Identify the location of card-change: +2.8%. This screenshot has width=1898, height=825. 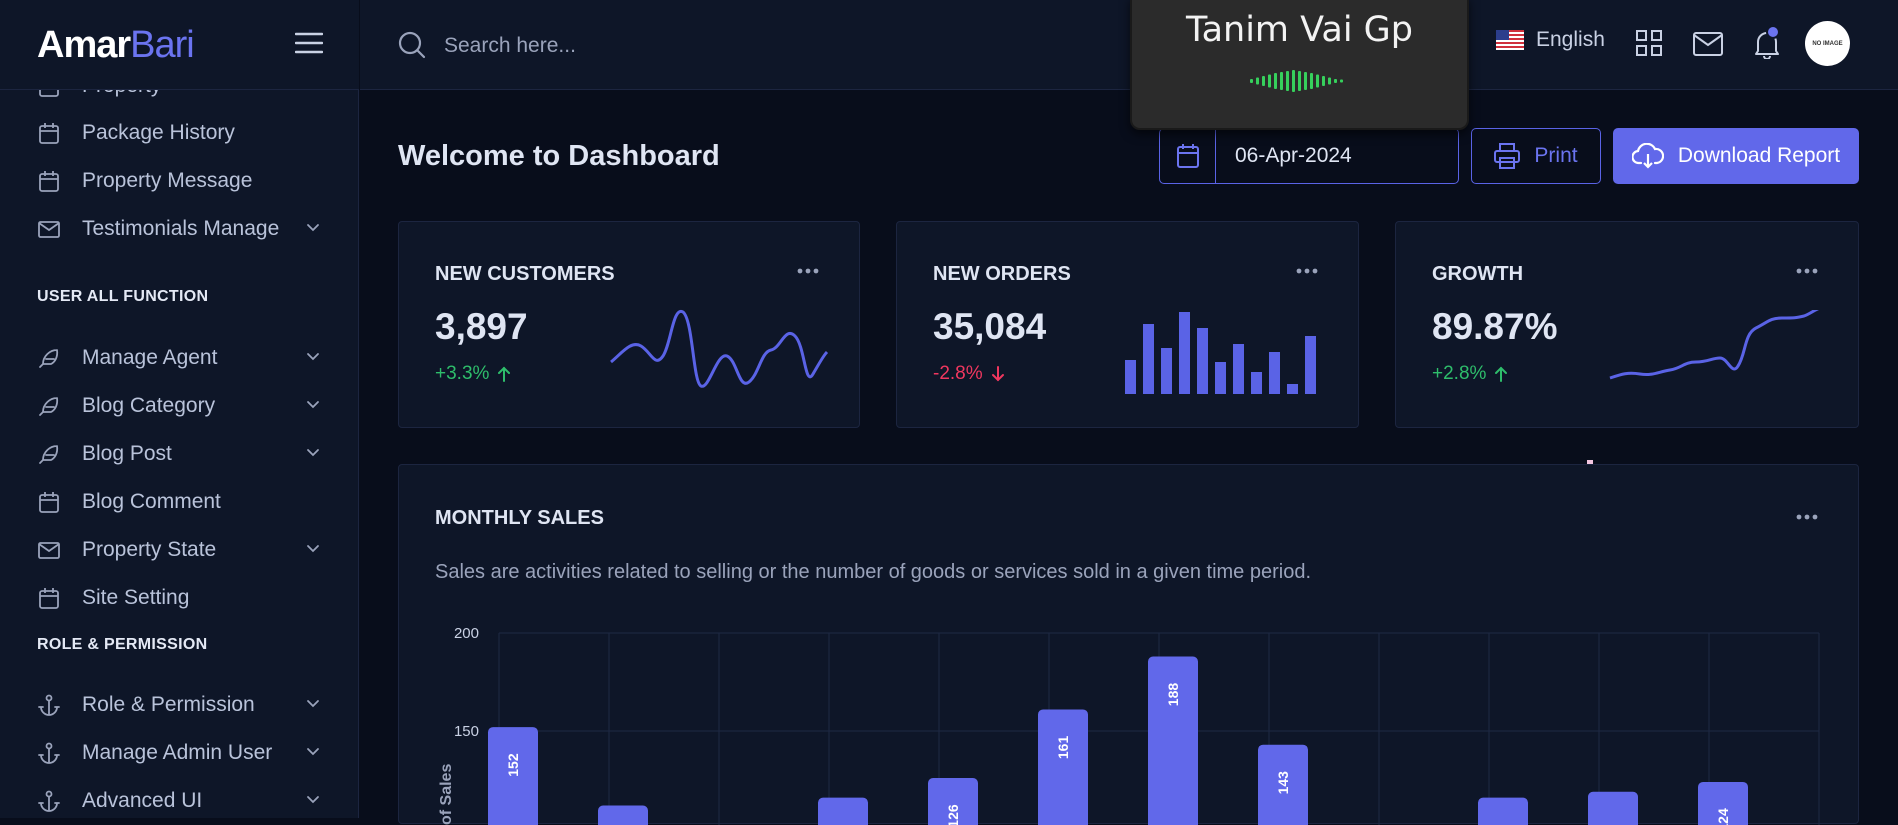
(1470, 374).